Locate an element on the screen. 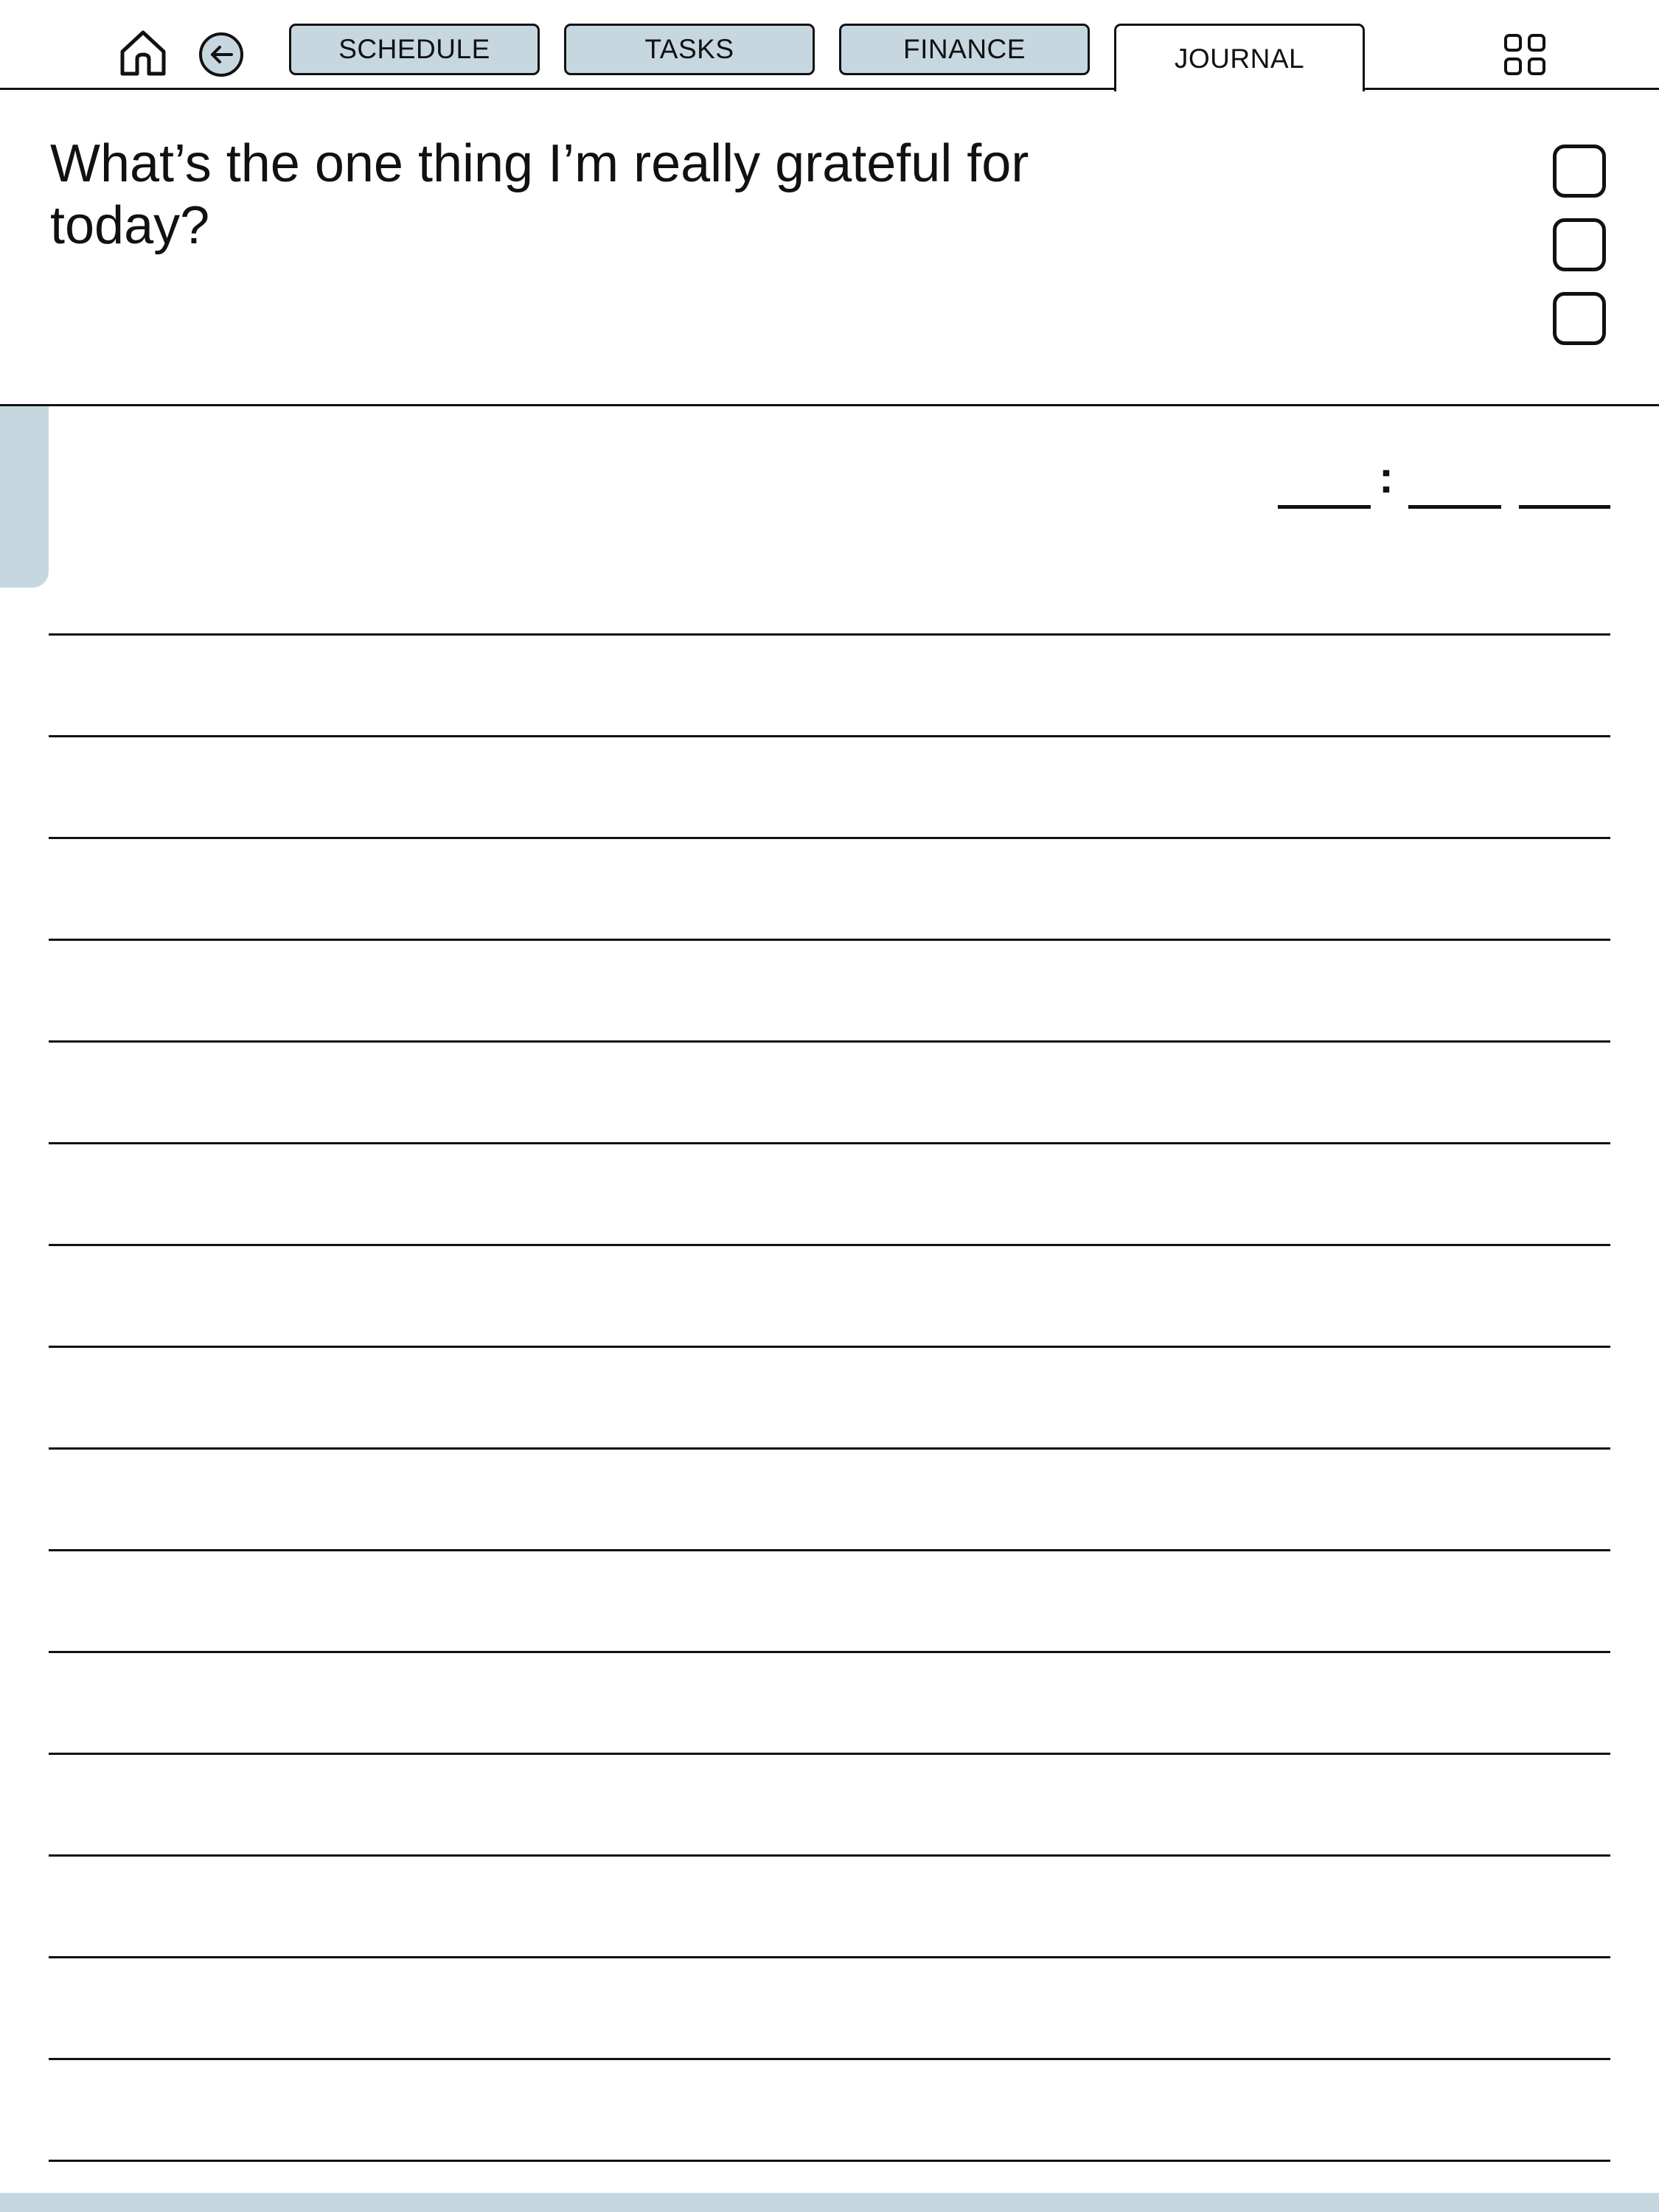  top-navigation: SCHEDULE TASKS FINANCE JOURNAL is located at coordinates (829, 45).